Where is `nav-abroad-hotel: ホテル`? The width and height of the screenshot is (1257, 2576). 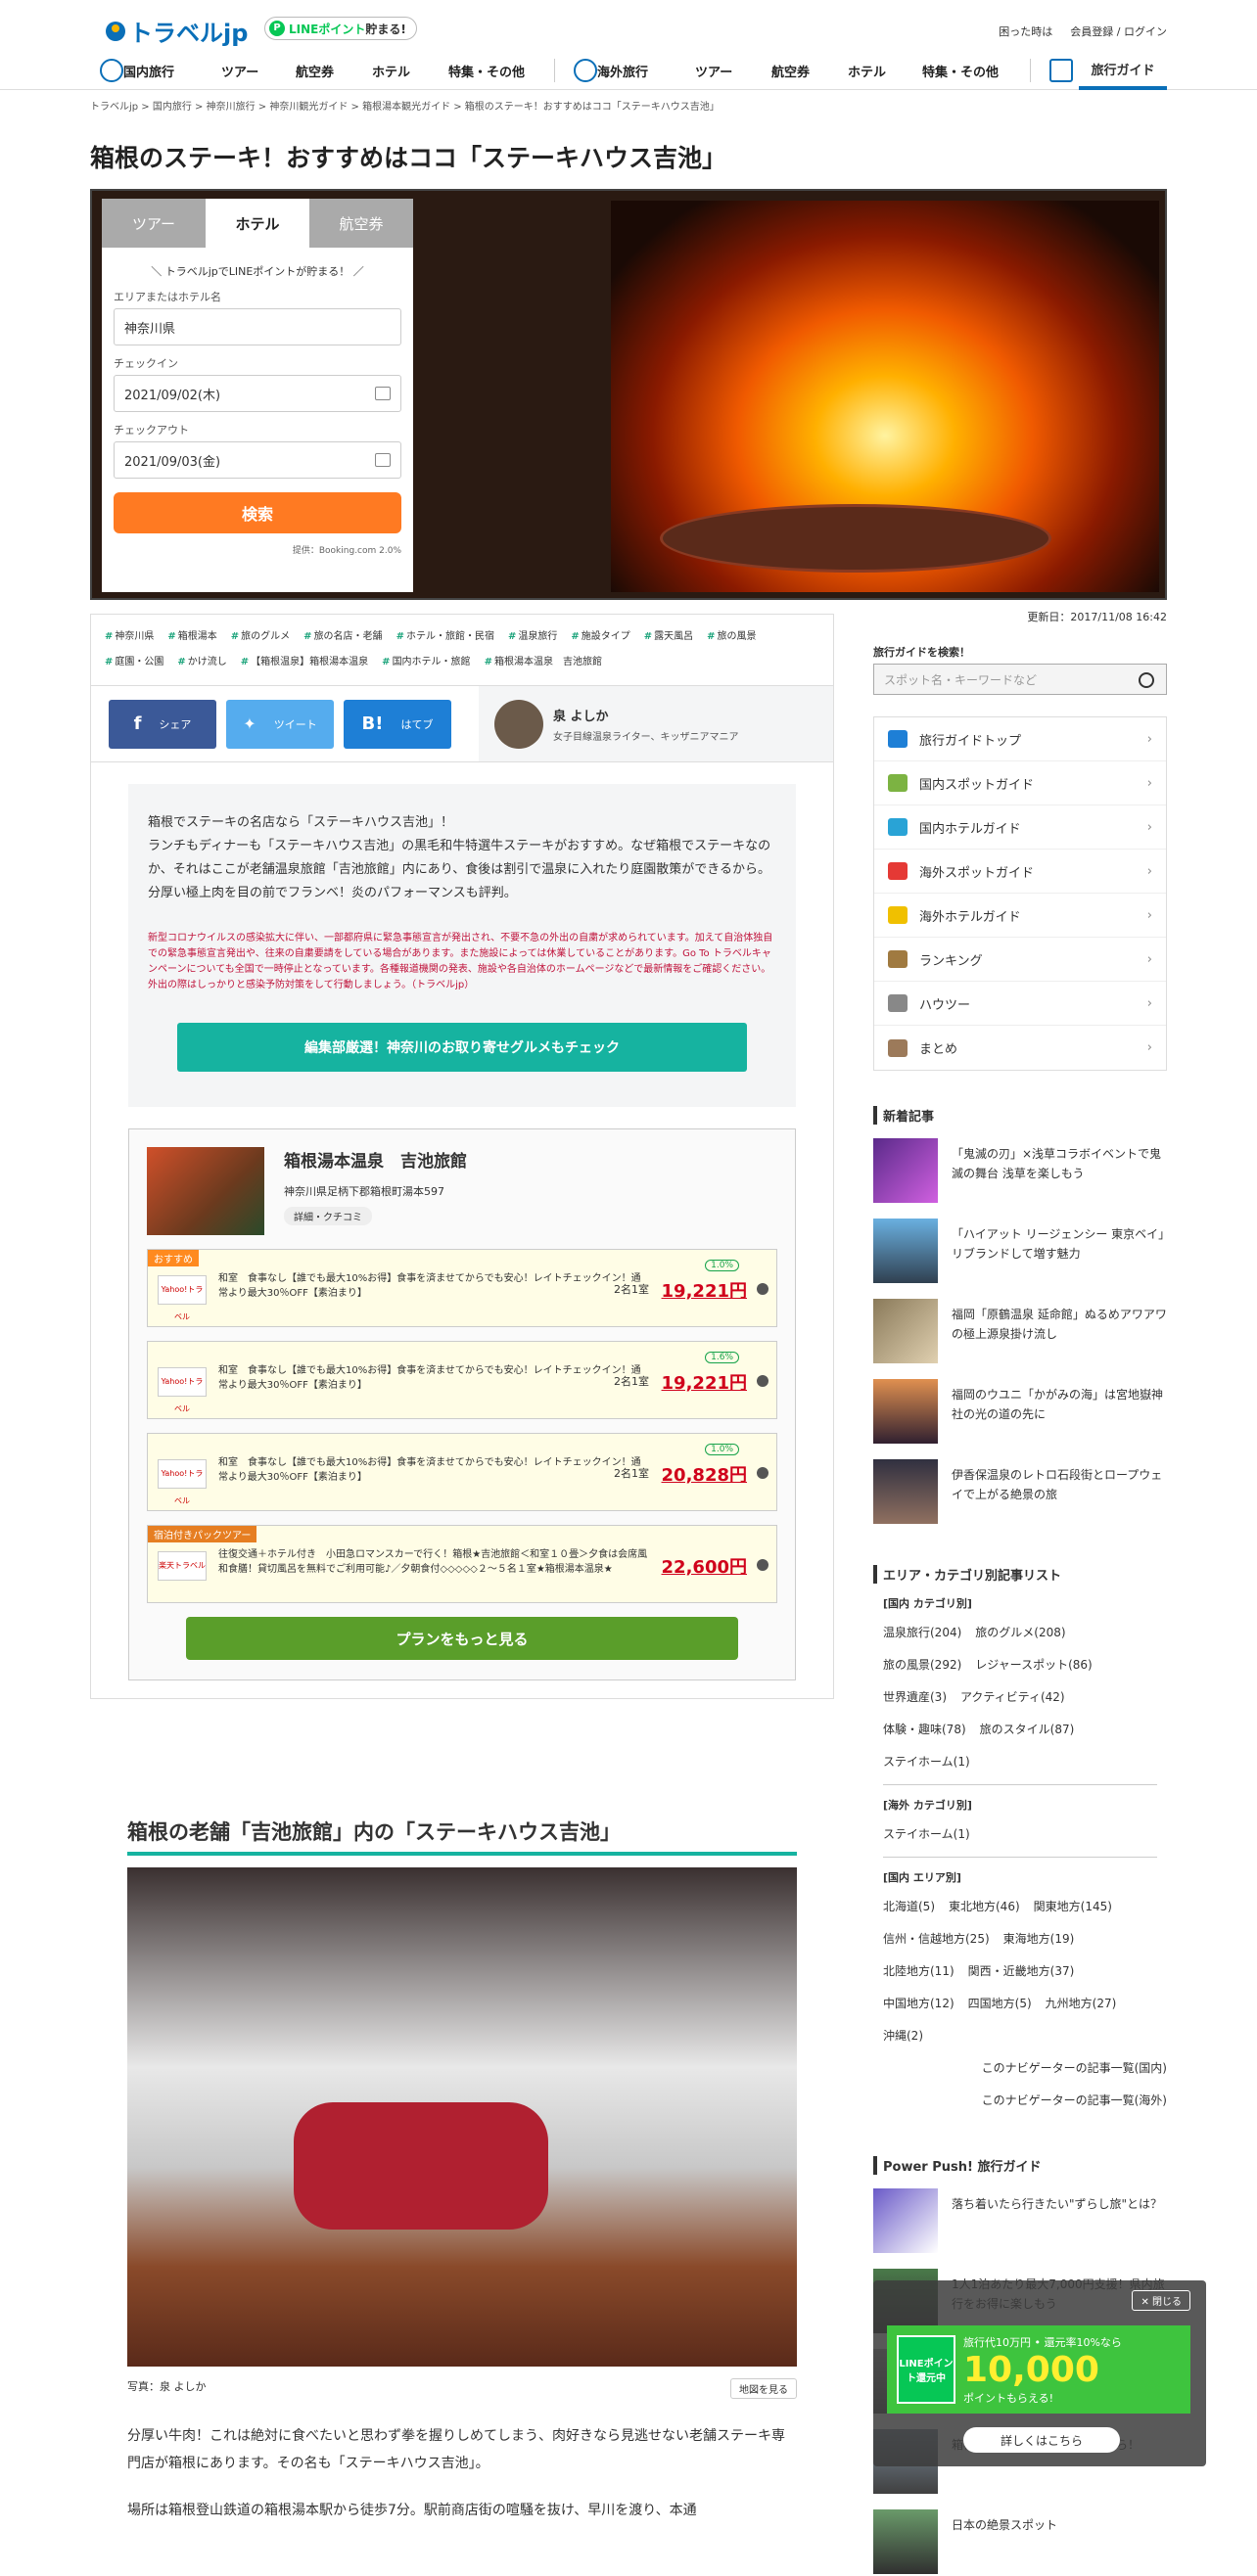
nav-abroad-hotel: ホテル is located at coordinates (867, 71).